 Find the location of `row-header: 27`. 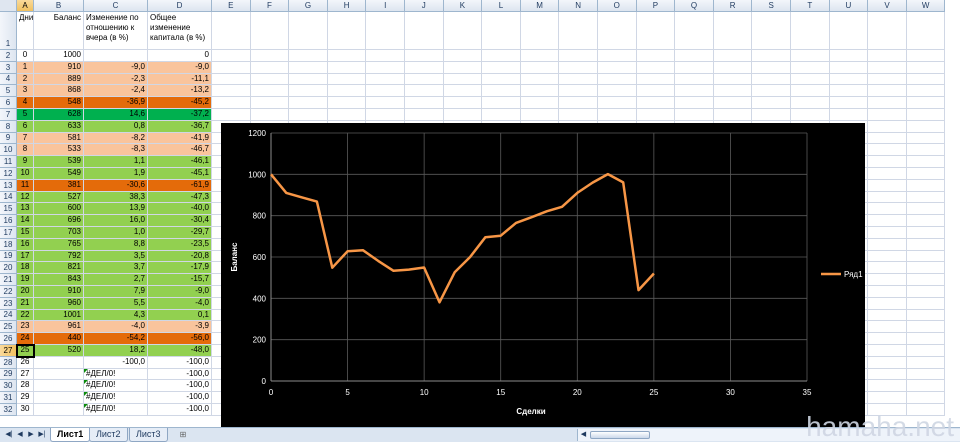

row-header: 27 is located at coordinates (8, 351).